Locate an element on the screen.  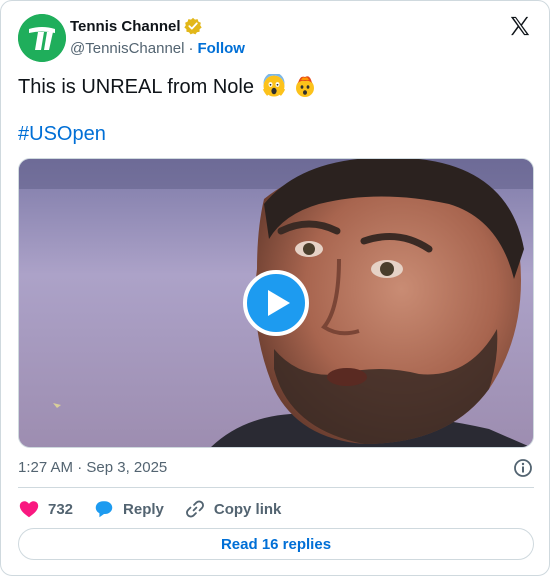
x-logo-icon is located at coordinates (520, 26).